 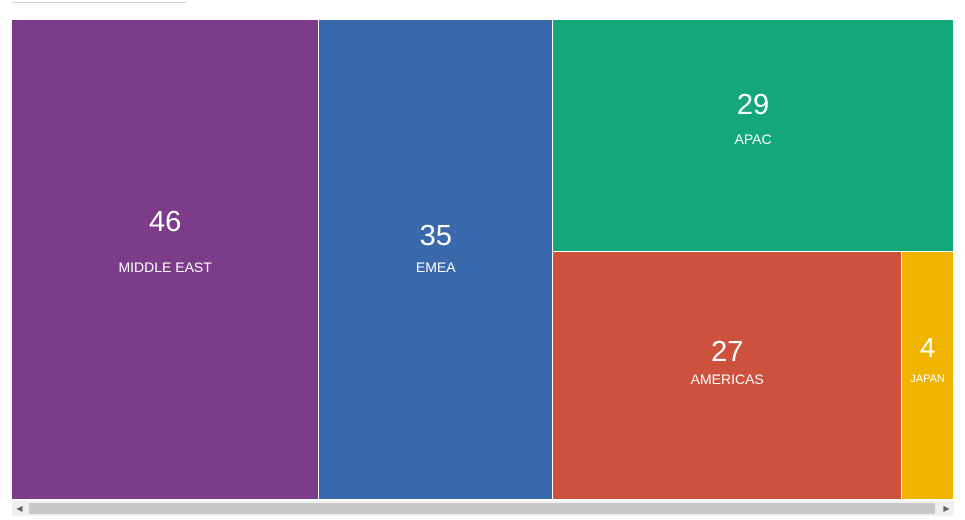 What do you see at coordinates (165, 222) in the screenshot?
I see `tile-value-middle-east: 46` at bounding box center [165, 222].